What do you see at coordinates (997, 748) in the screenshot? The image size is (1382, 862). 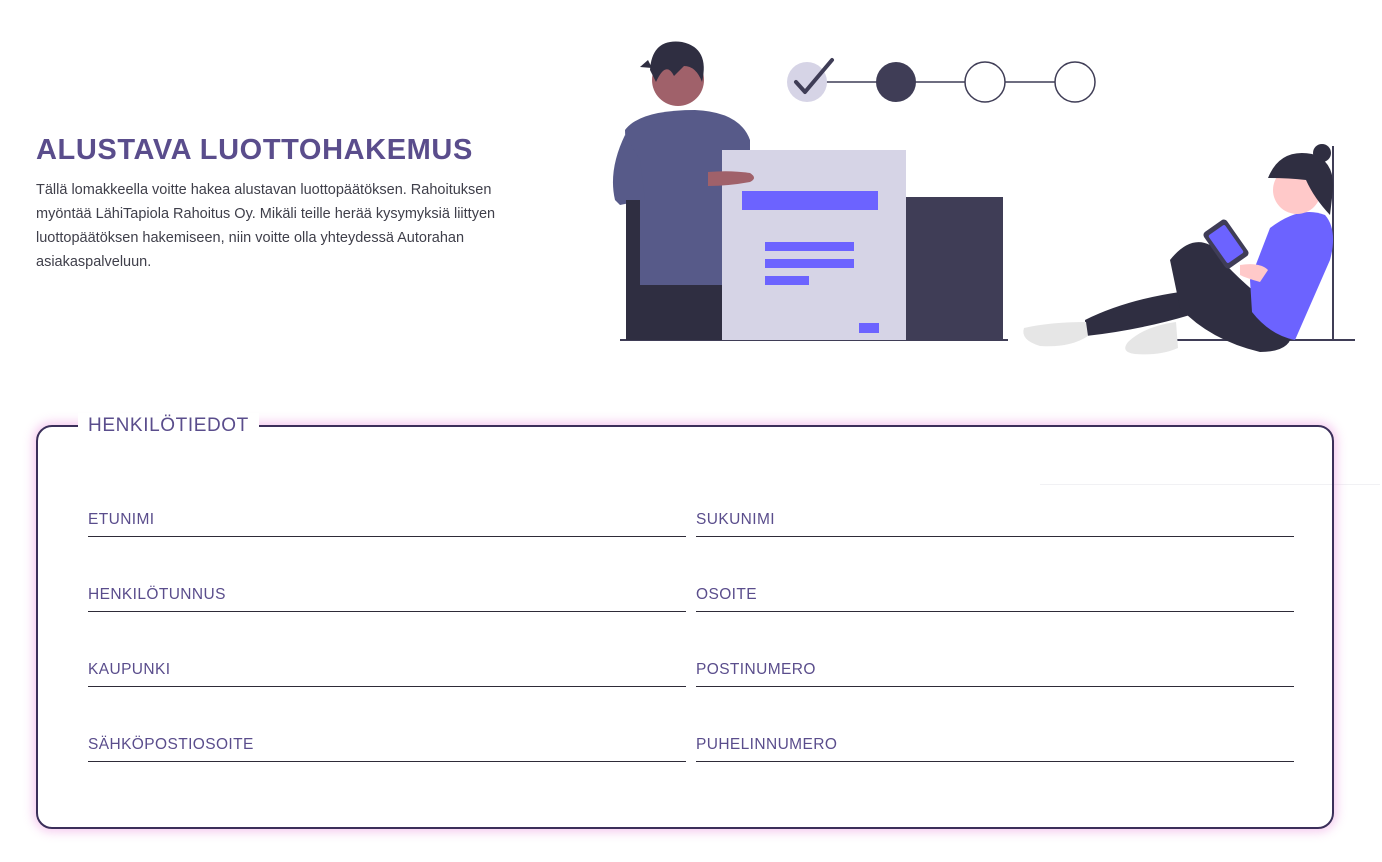 I see `phone-input` at bounding box center [997, 748].